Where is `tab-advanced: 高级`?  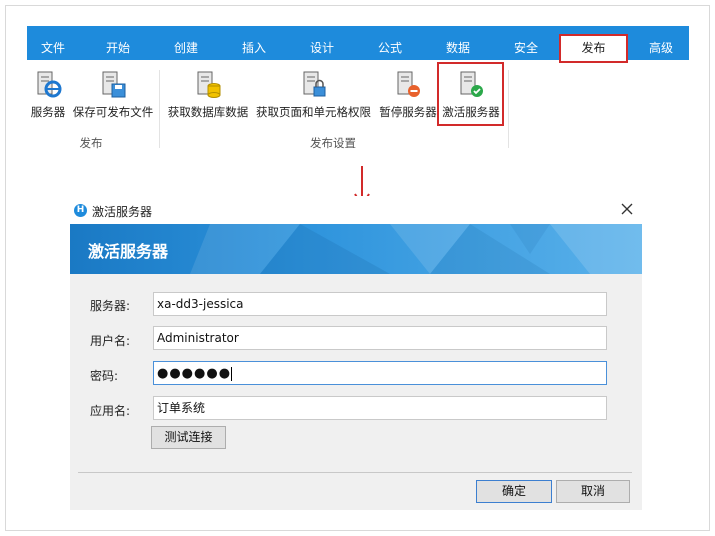
tab-advanced: 高级 is located at coordinates (661, 43).